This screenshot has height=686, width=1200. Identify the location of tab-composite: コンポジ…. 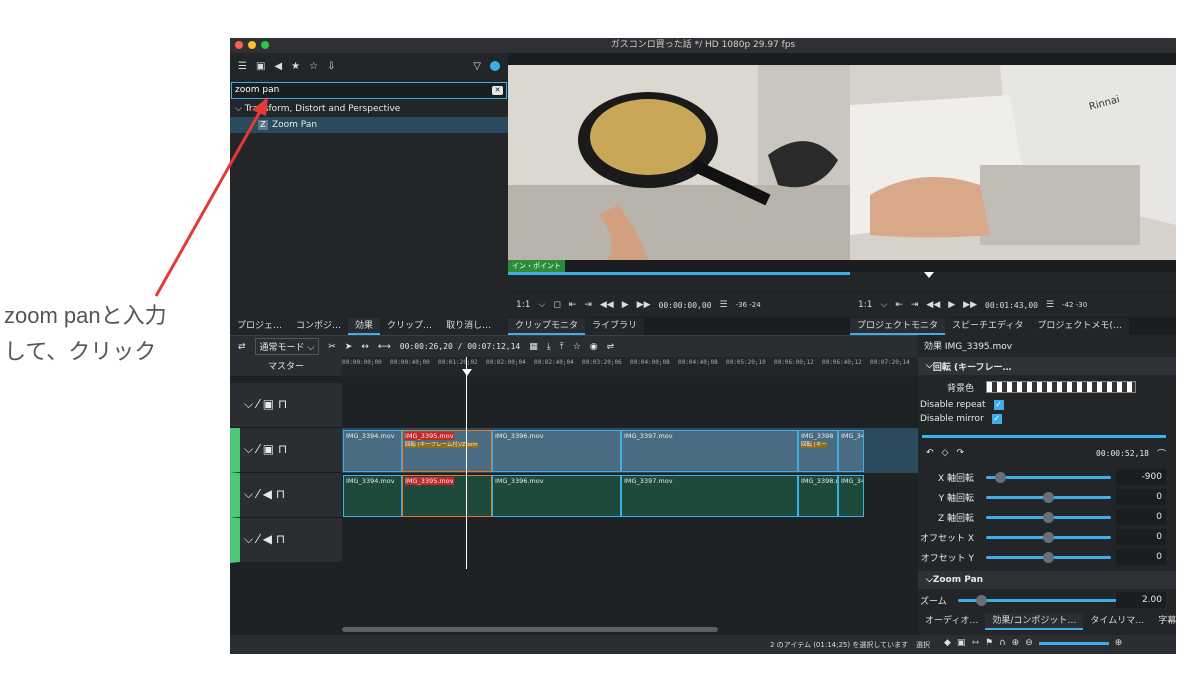
(318, 326).